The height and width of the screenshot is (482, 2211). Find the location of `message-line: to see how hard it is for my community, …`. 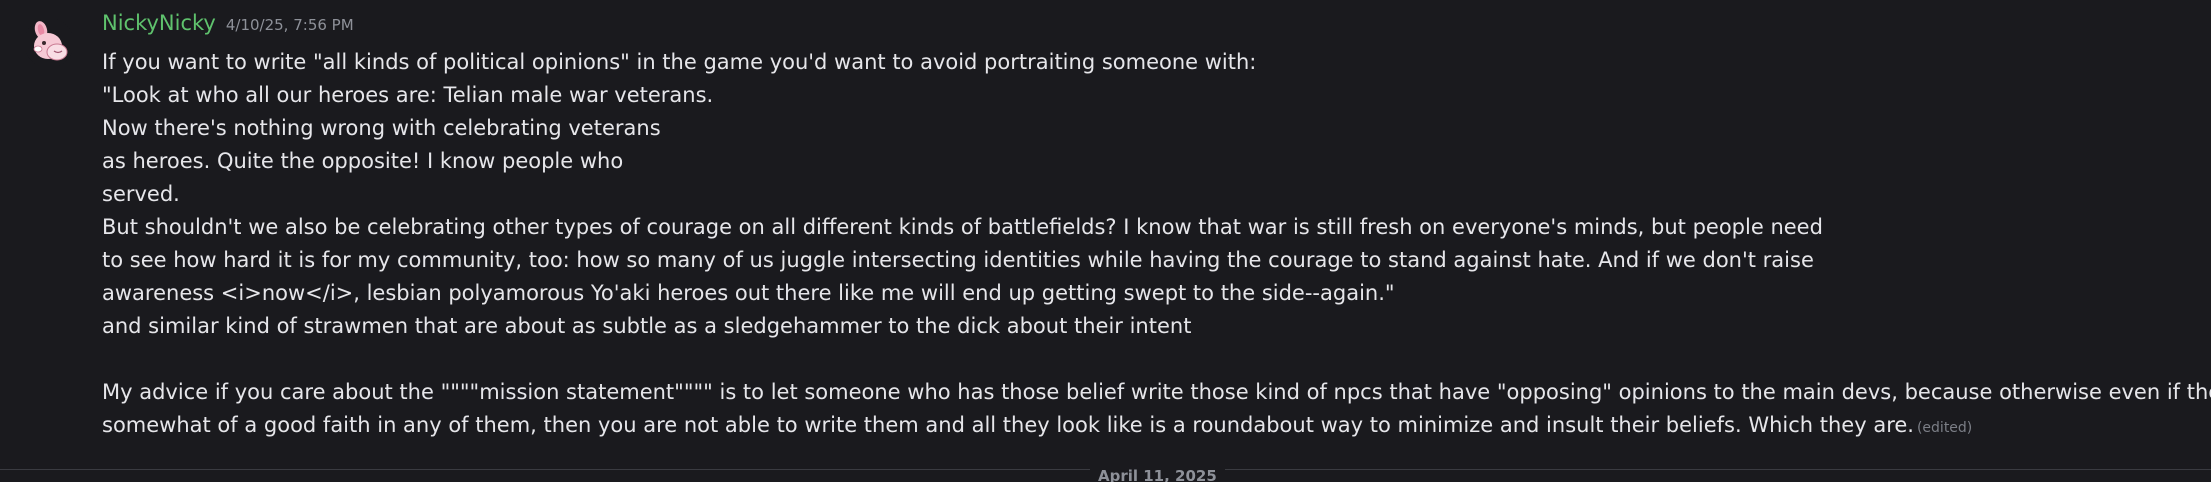

message-line: to see how hard it is for my community, … is located at coordinates (958, 260).